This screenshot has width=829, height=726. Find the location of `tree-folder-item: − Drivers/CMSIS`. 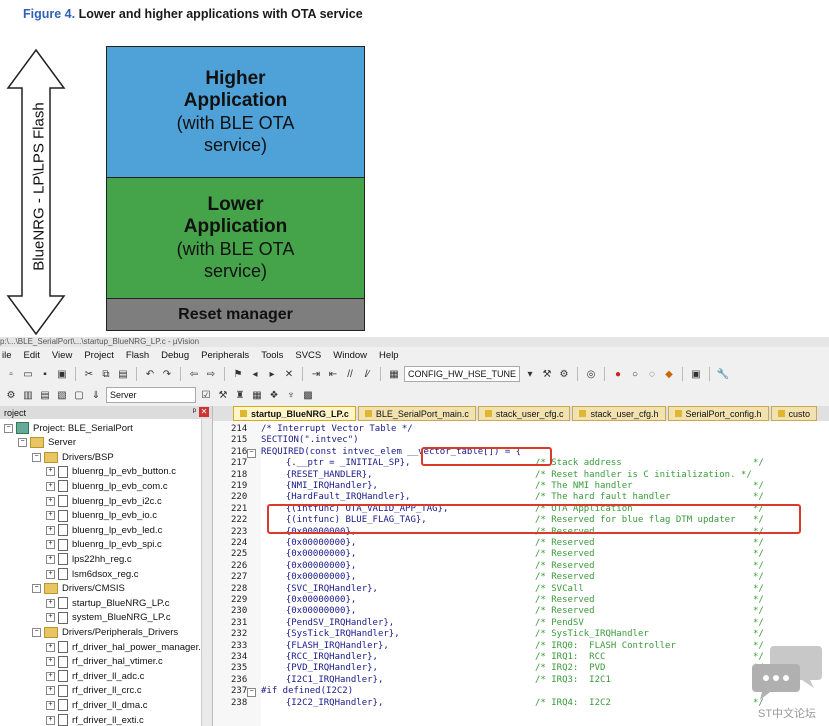

tree-folder-item: − Drivers/CMSIS is located at coordinates (78, 589).